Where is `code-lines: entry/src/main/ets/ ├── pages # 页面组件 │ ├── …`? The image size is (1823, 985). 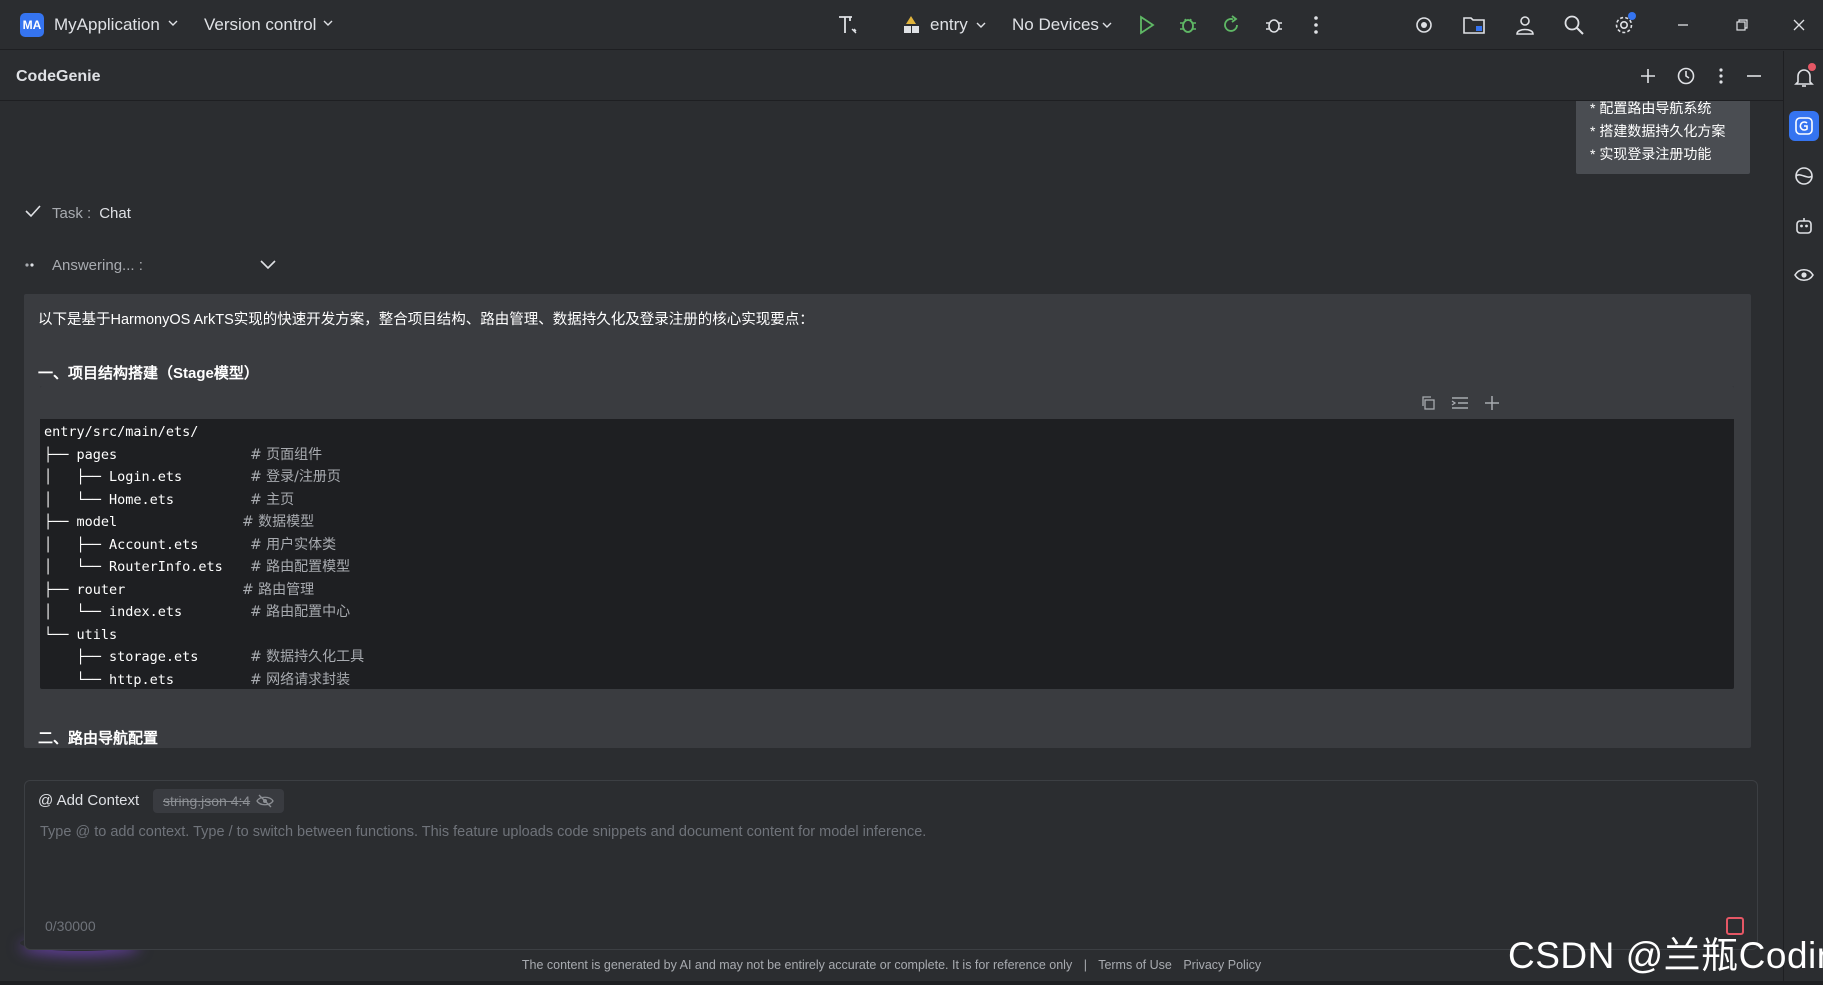
code-lines: entry/src/main/ets/ ├── pages # 页面组件 │ ├── … is located at coordinates (204, 555).